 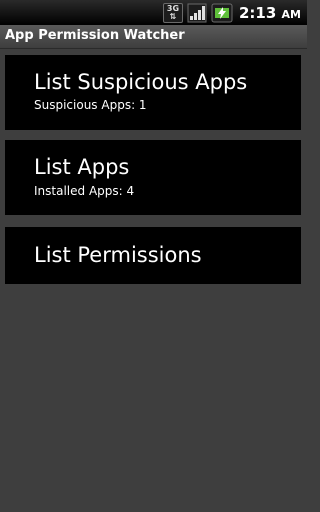 What do you see at coordinates (95, 35) in the screenshot?
I see `app-title: App Permission Watcher` at bounding box center [95, 35].